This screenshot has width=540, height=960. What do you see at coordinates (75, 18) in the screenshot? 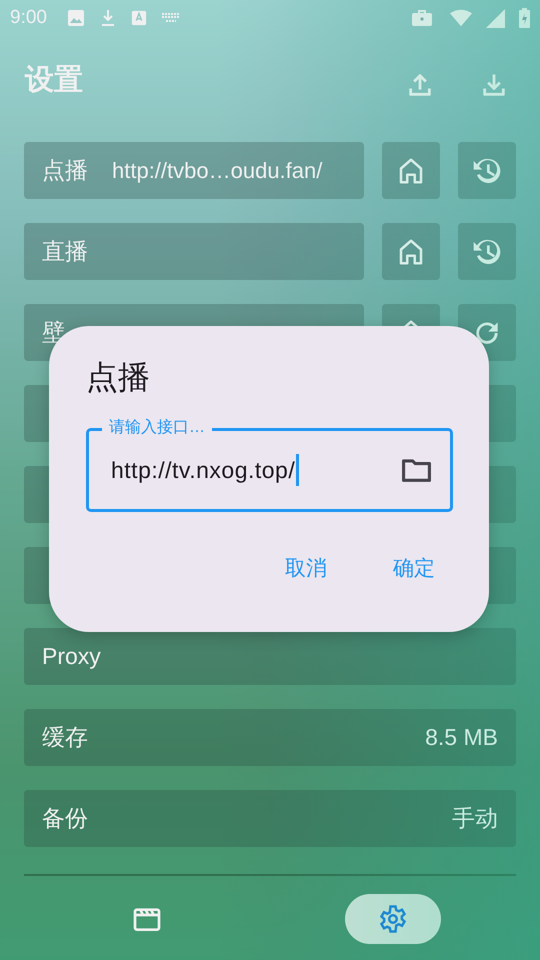
I see `image-icon` at bounding box center [75, 18].